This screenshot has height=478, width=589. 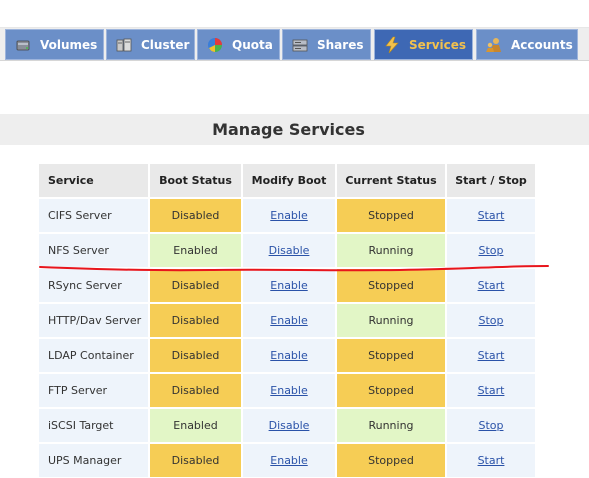 I want to click on tab-label: Services, so click(x=438, y=44).